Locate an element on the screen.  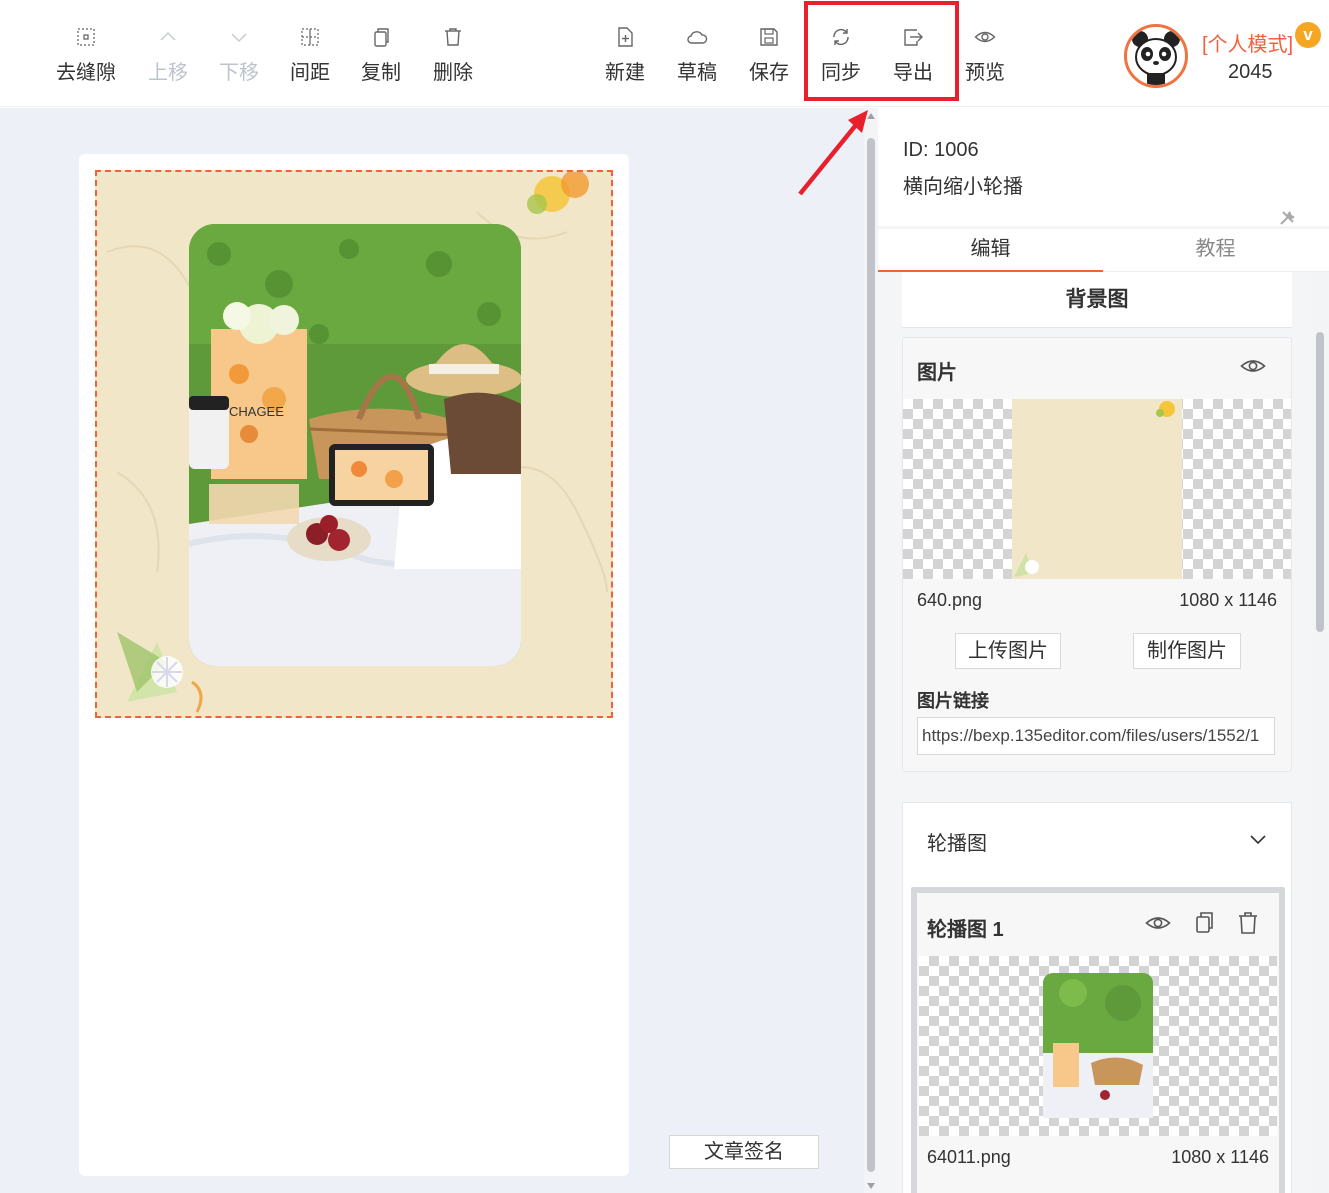
panel-tabs: 编辑 教程 is located at coordinates (1103, 249).